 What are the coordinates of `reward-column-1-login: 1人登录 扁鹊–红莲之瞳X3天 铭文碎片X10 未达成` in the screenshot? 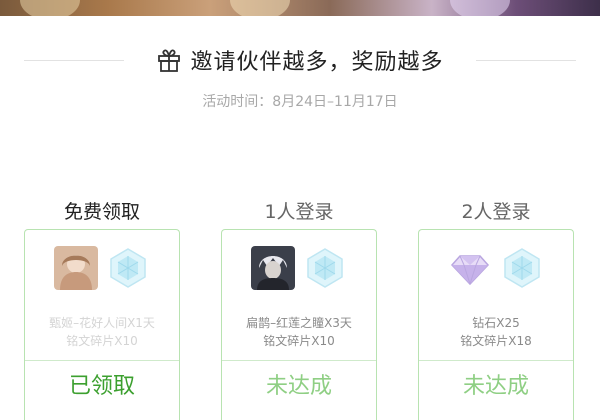 It's located at (299, 308).